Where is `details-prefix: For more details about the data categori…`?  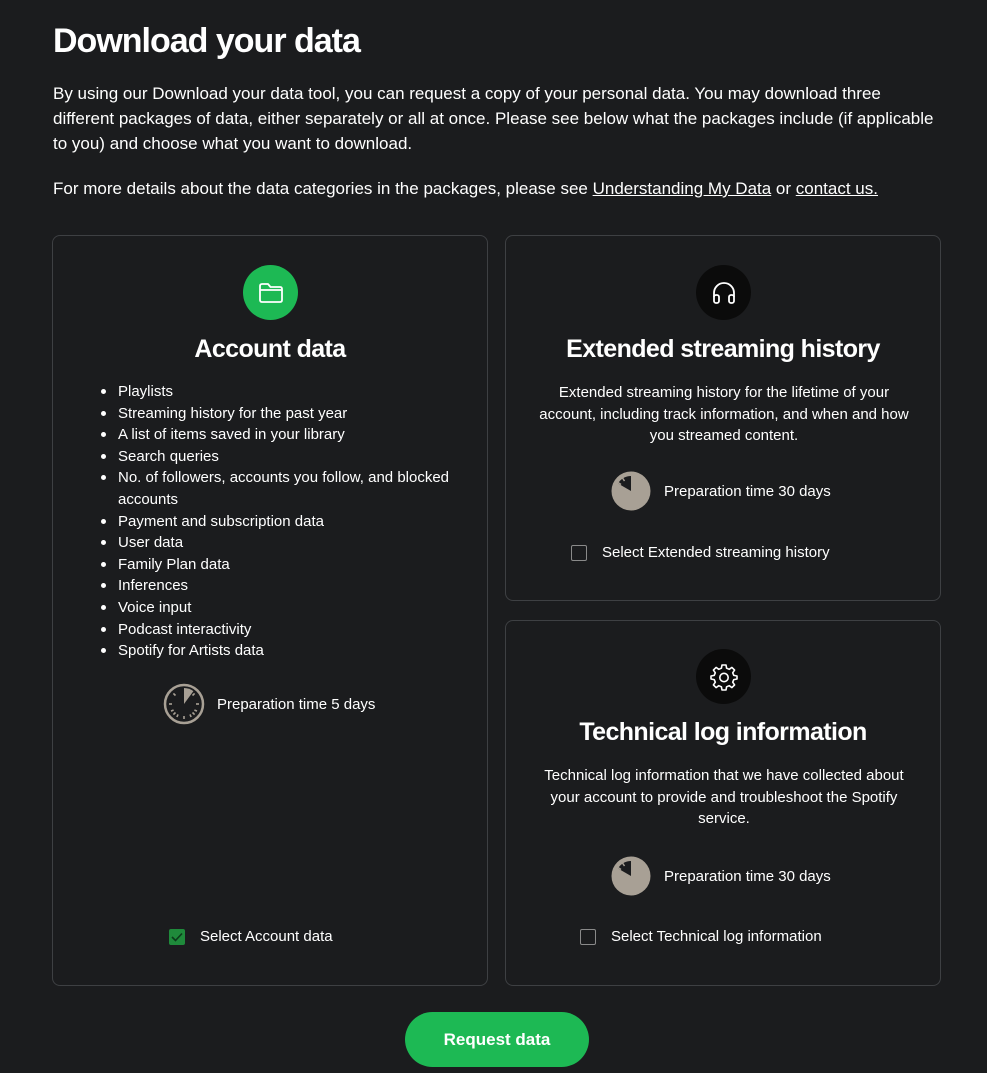 details-prefix: For more details about the data categori… is located at coordinates (323, 188).